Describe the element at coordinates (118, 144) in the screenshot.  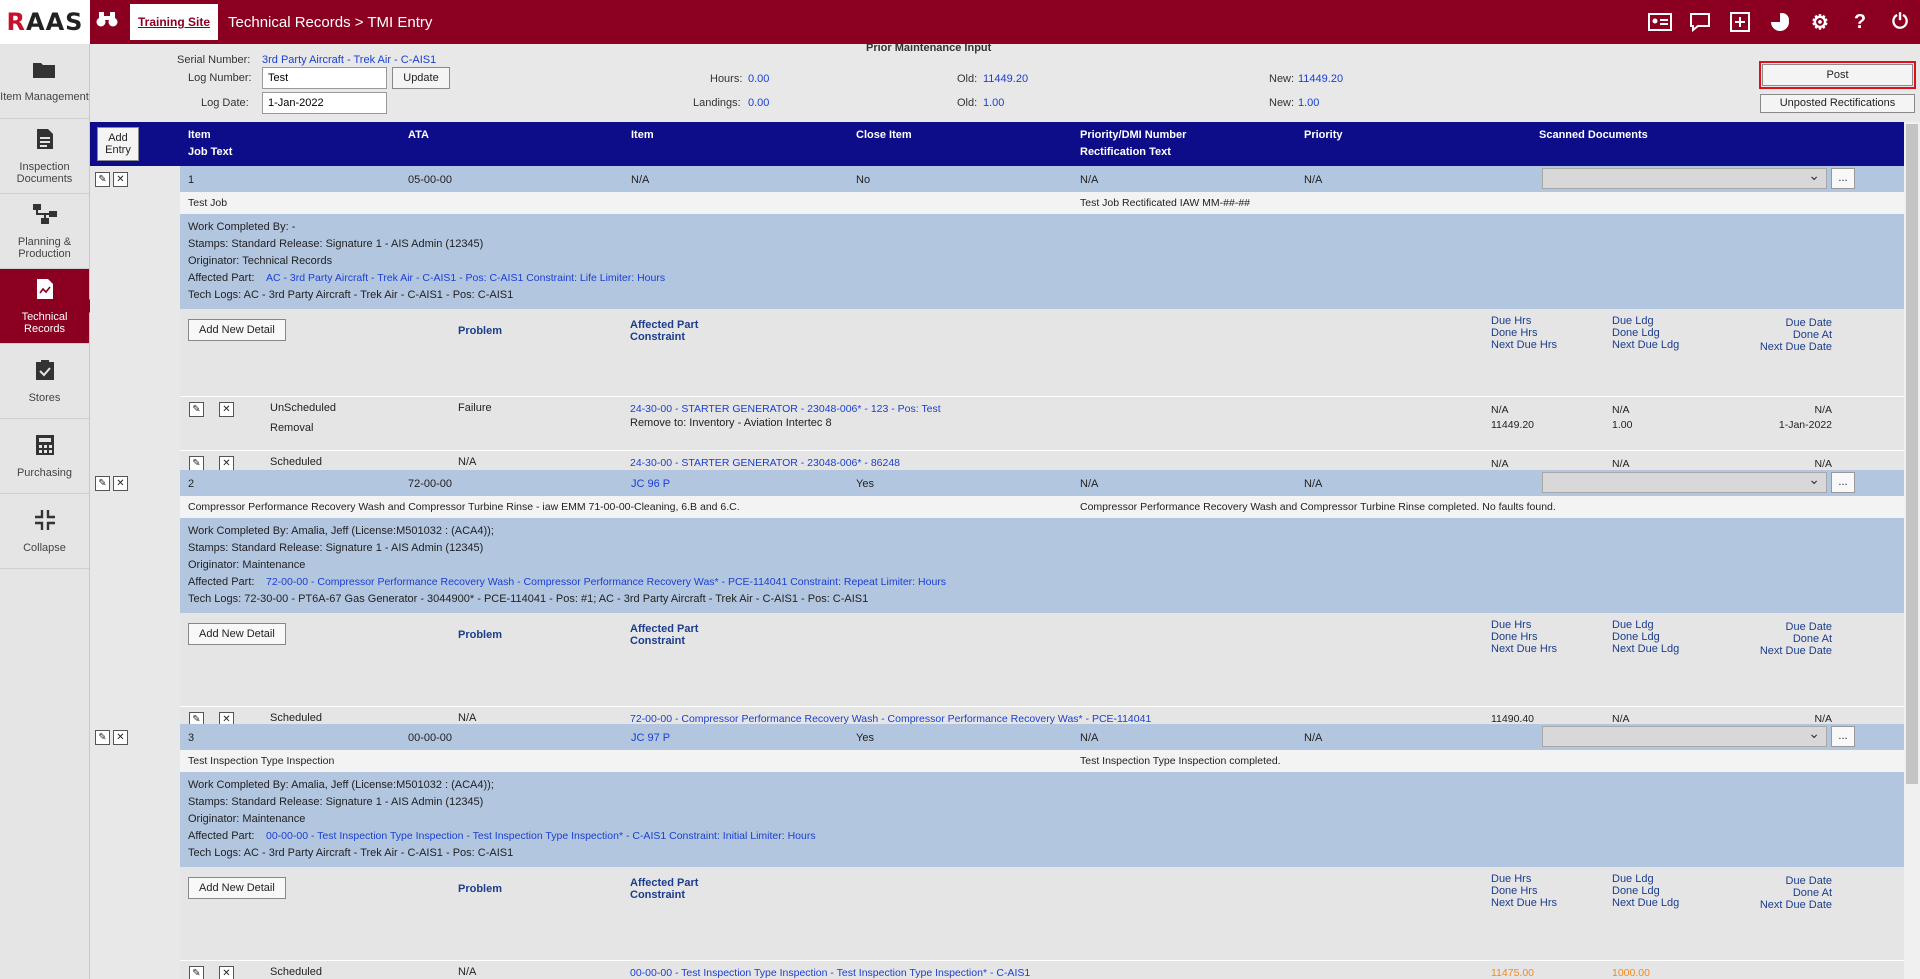
I see `add-entry-button: Add Entry` at that location.